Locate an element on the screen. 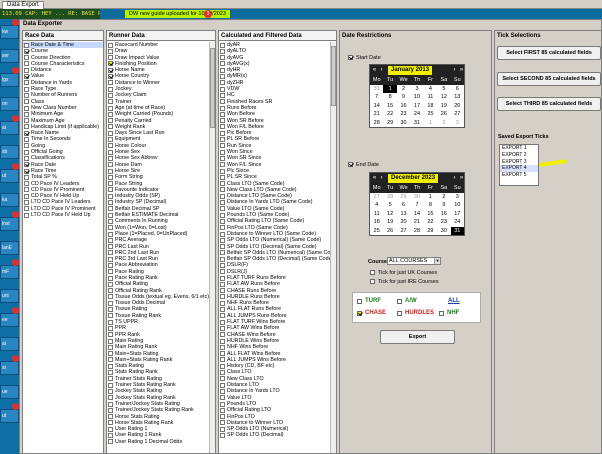 This screenshot has height=454, width=602. chevron-down-icon: ▼ is located at coordinates (437, 261).